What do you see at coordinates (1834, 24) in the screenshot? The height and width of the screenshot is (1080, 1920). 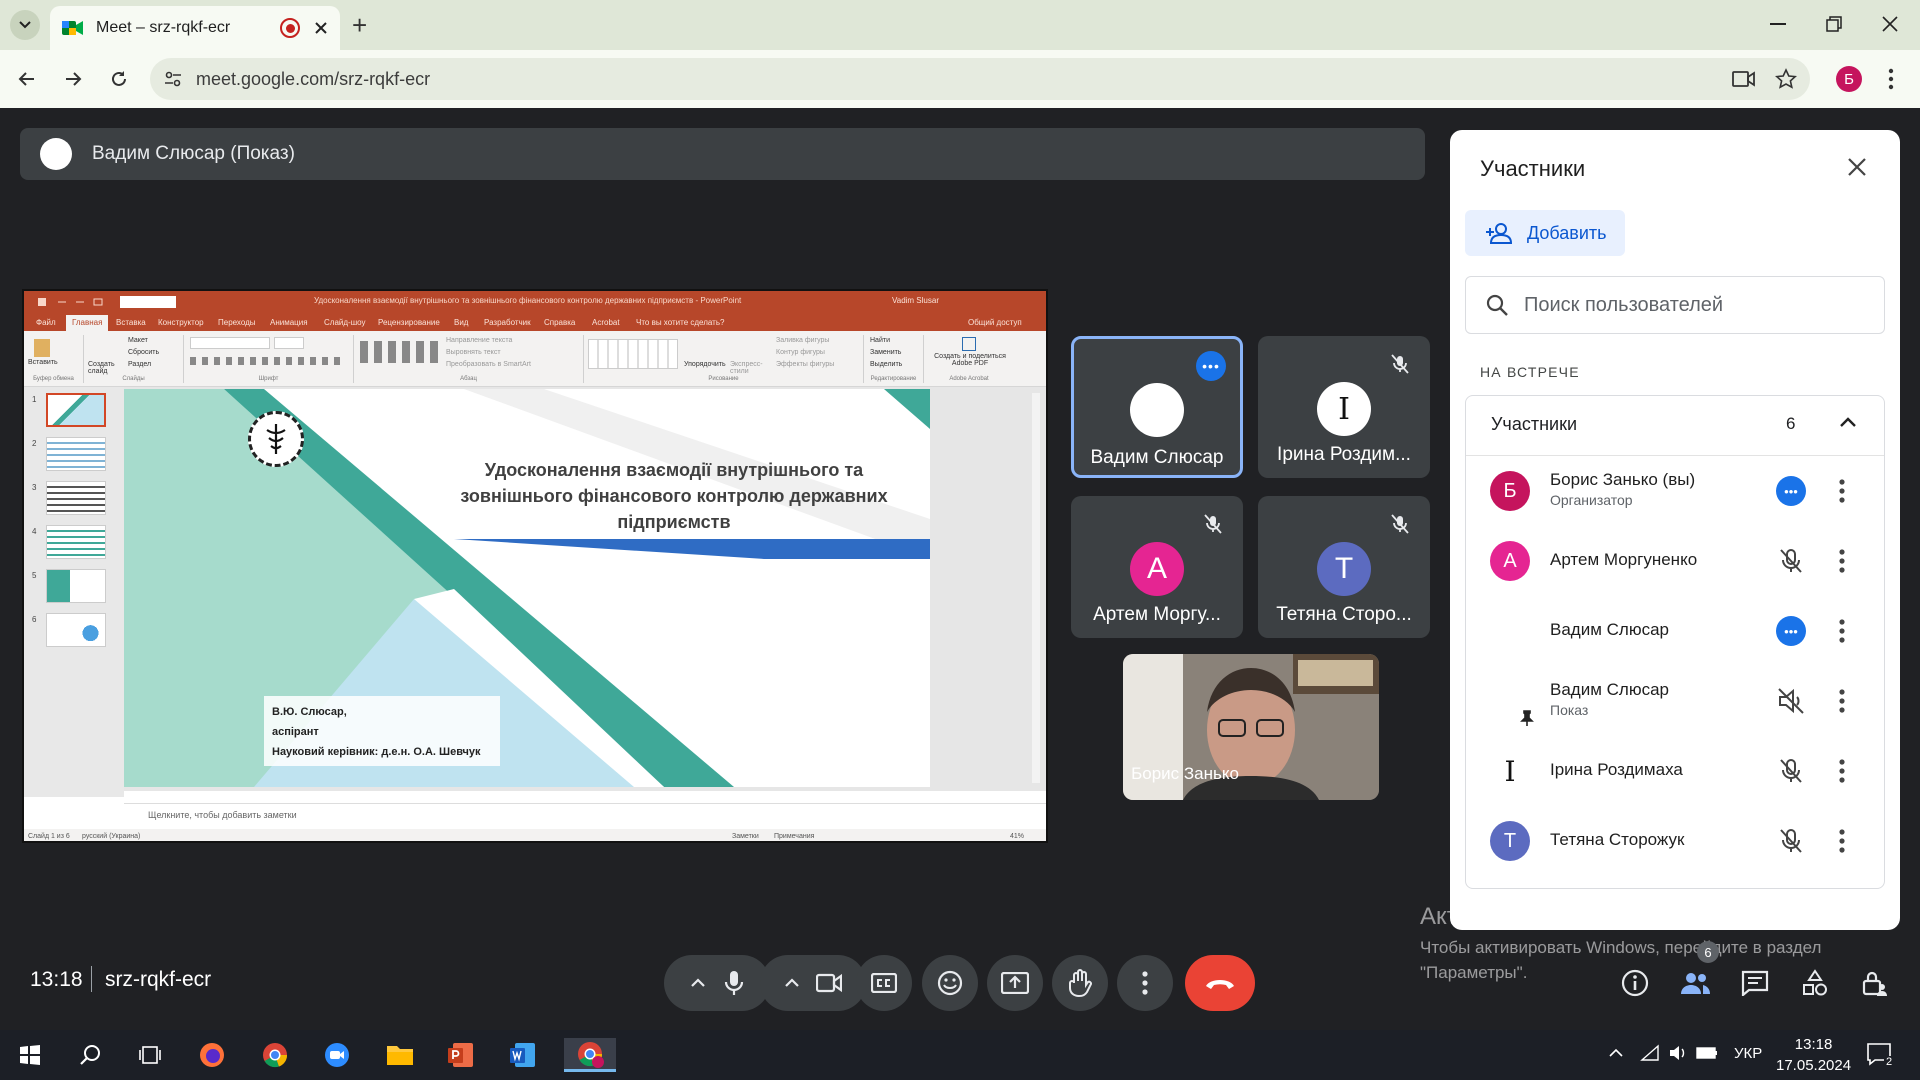 I see `restore-button` at bounding box center [1834, 24].